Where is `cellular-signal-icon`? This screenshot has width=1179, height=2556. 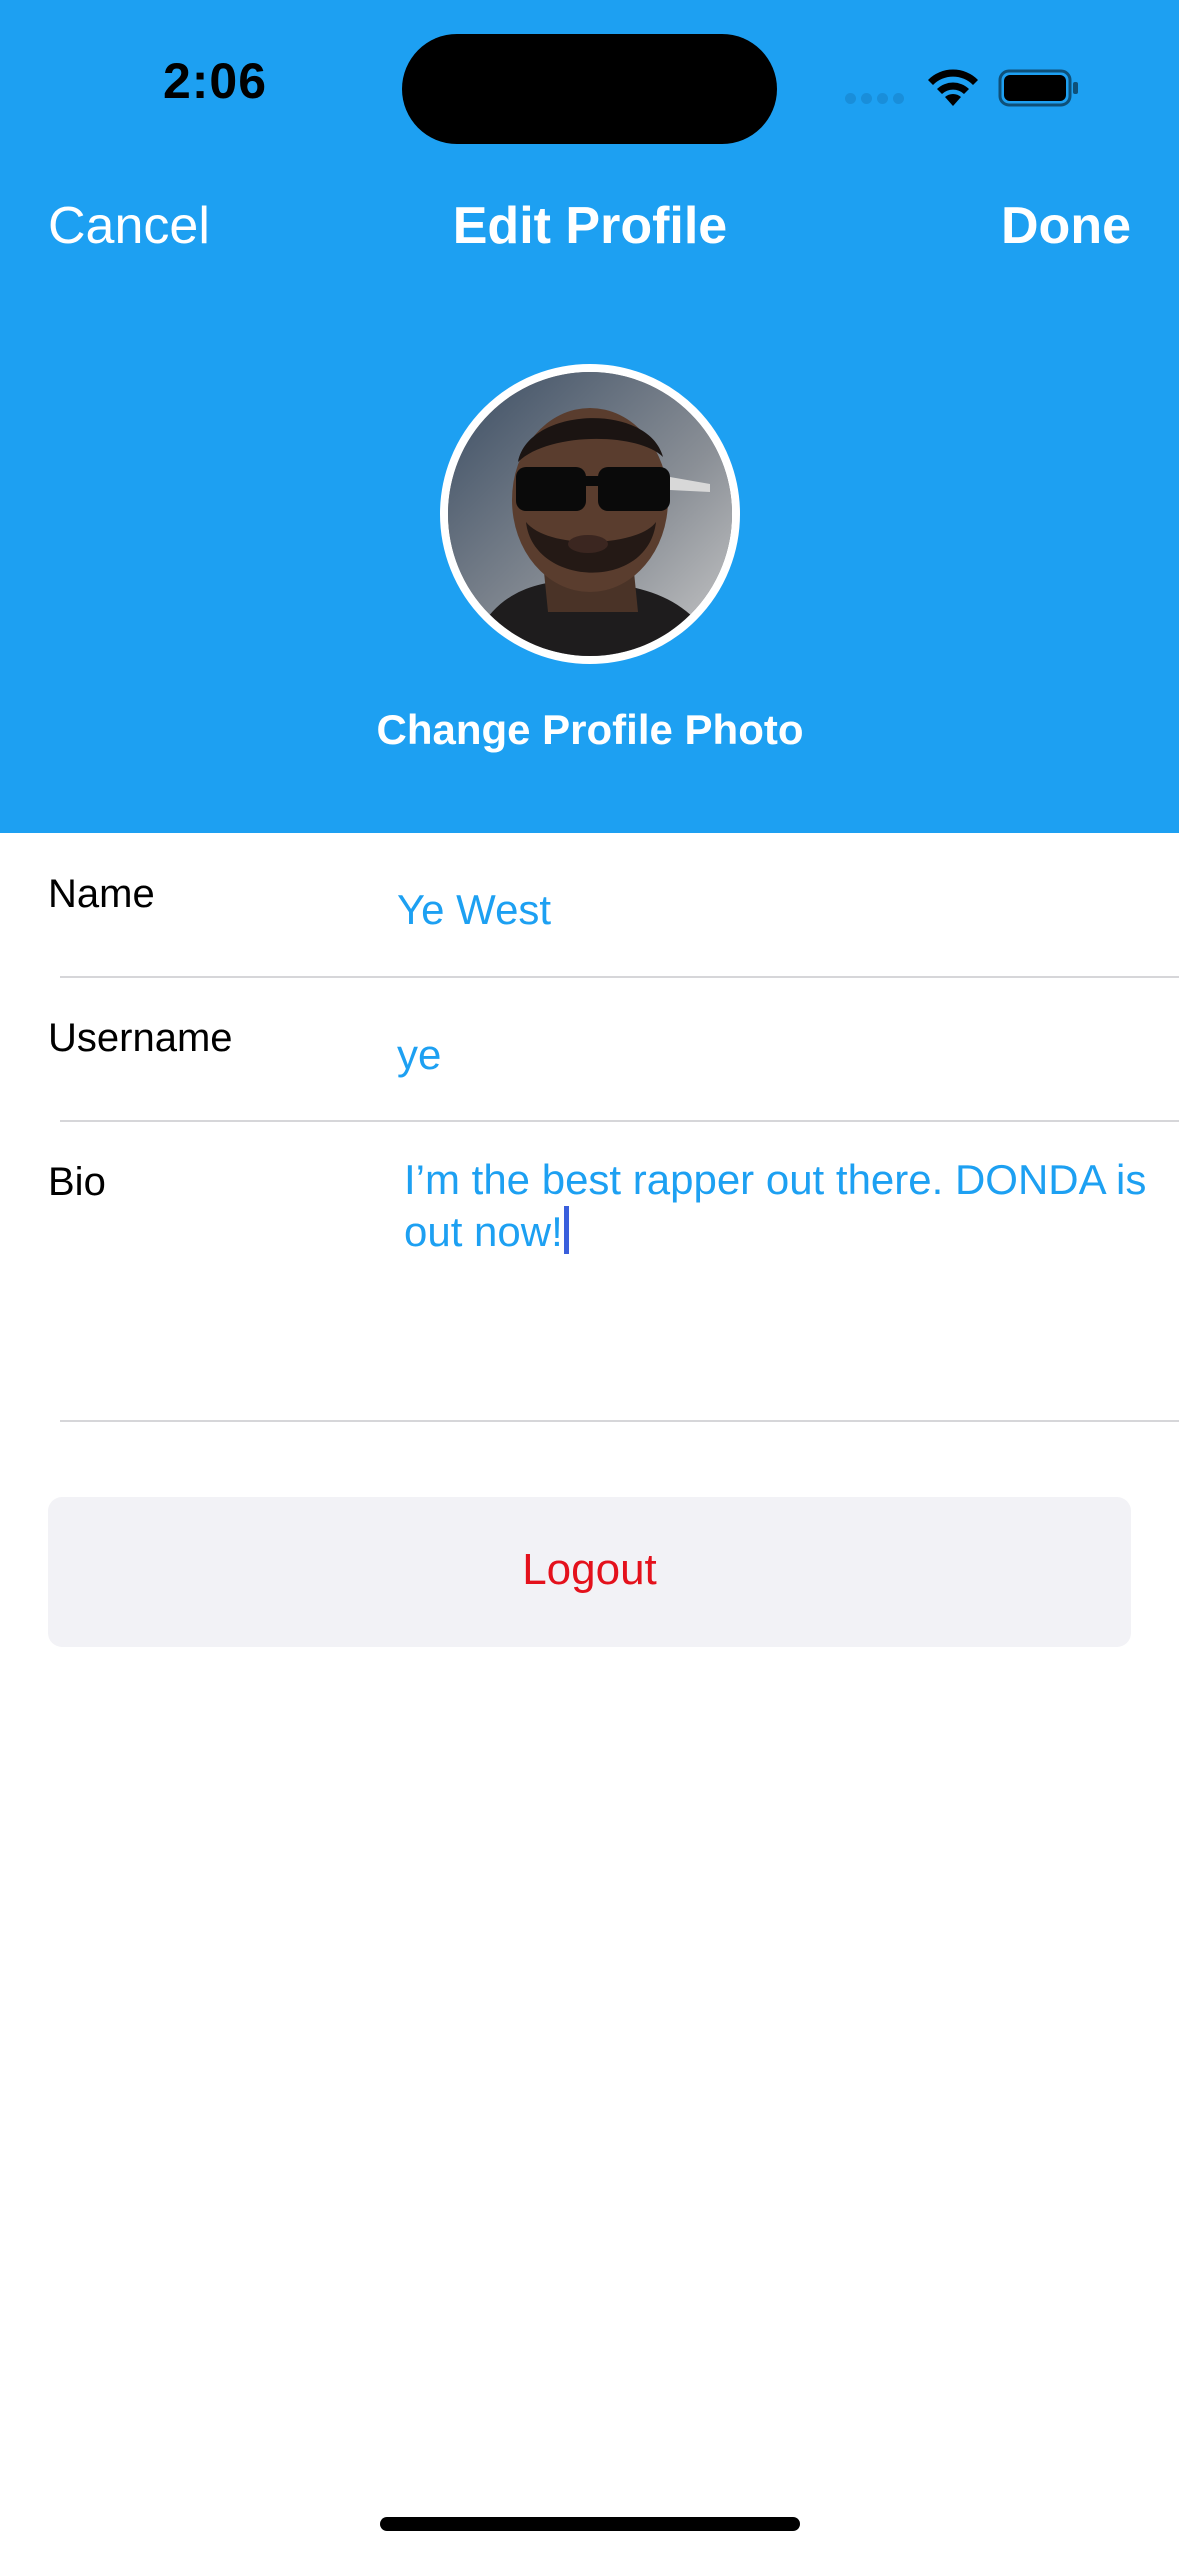 cellular-signal-icon is located at coordinates (875, 100).